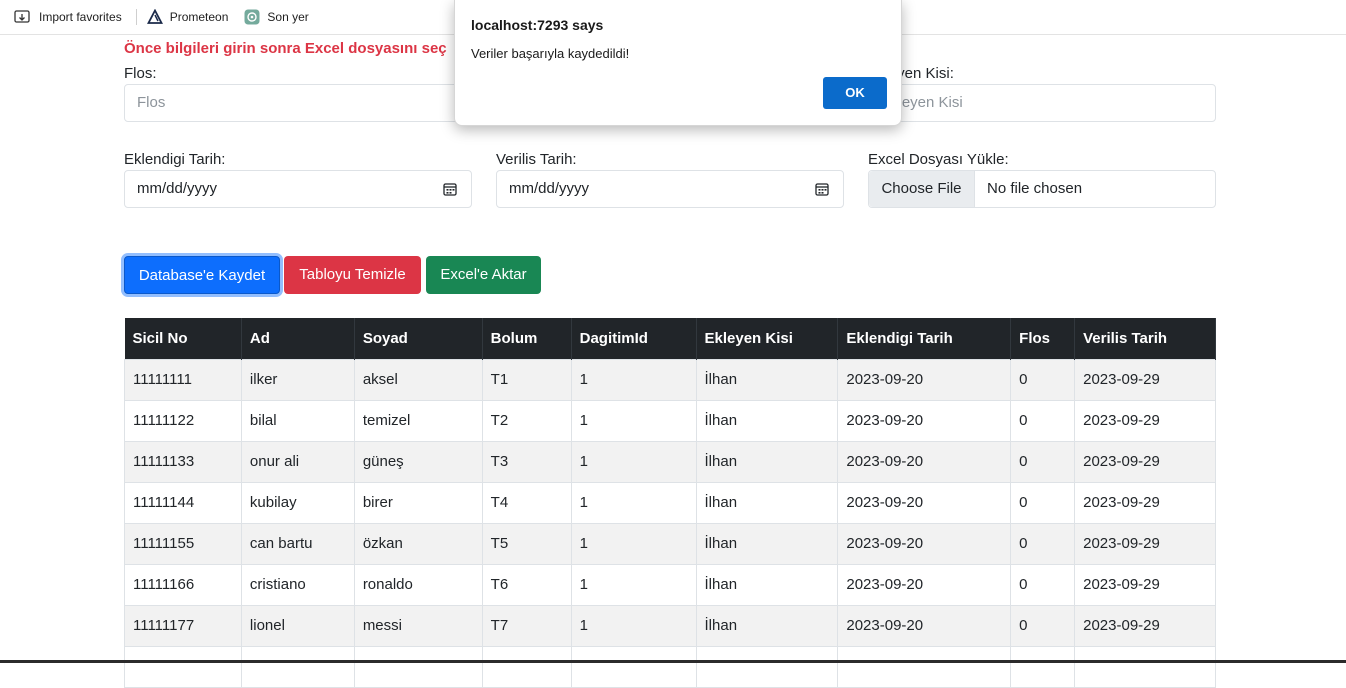 This screenshot has height=688, width=1346. What do you see at coordinates (418, 502) in the screenshot?
I see `cell-soyad: birer` at bounding box center [418, 502].